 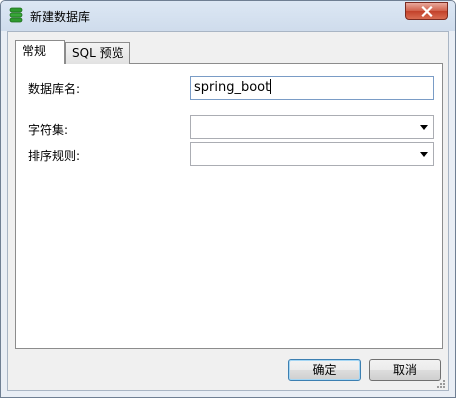 What do you see at coordinates (405, 370) in the screenshot?
I see `cancel-button: 取消` at bounding box center [405, 370].